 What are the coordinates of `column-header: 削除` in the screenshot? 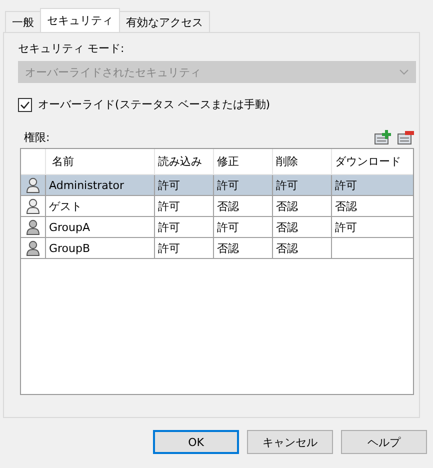 It's located at (301, 161).